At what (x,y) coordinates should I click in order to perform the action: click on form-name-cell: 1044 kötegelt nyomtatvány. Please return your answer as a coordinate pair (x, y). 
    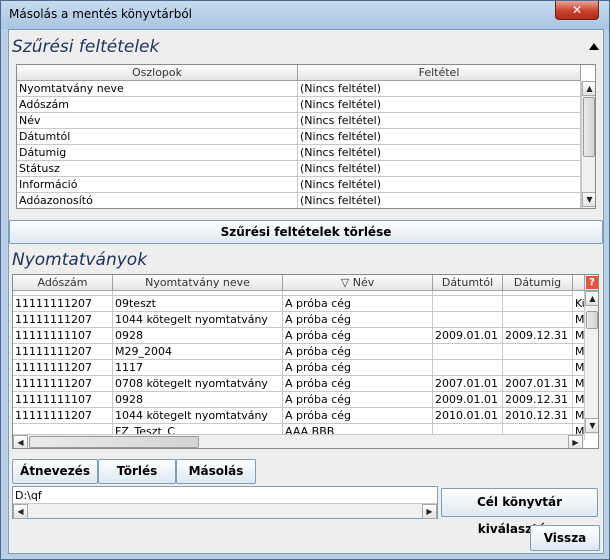
    Looking at the image, I should click on (198, 416).